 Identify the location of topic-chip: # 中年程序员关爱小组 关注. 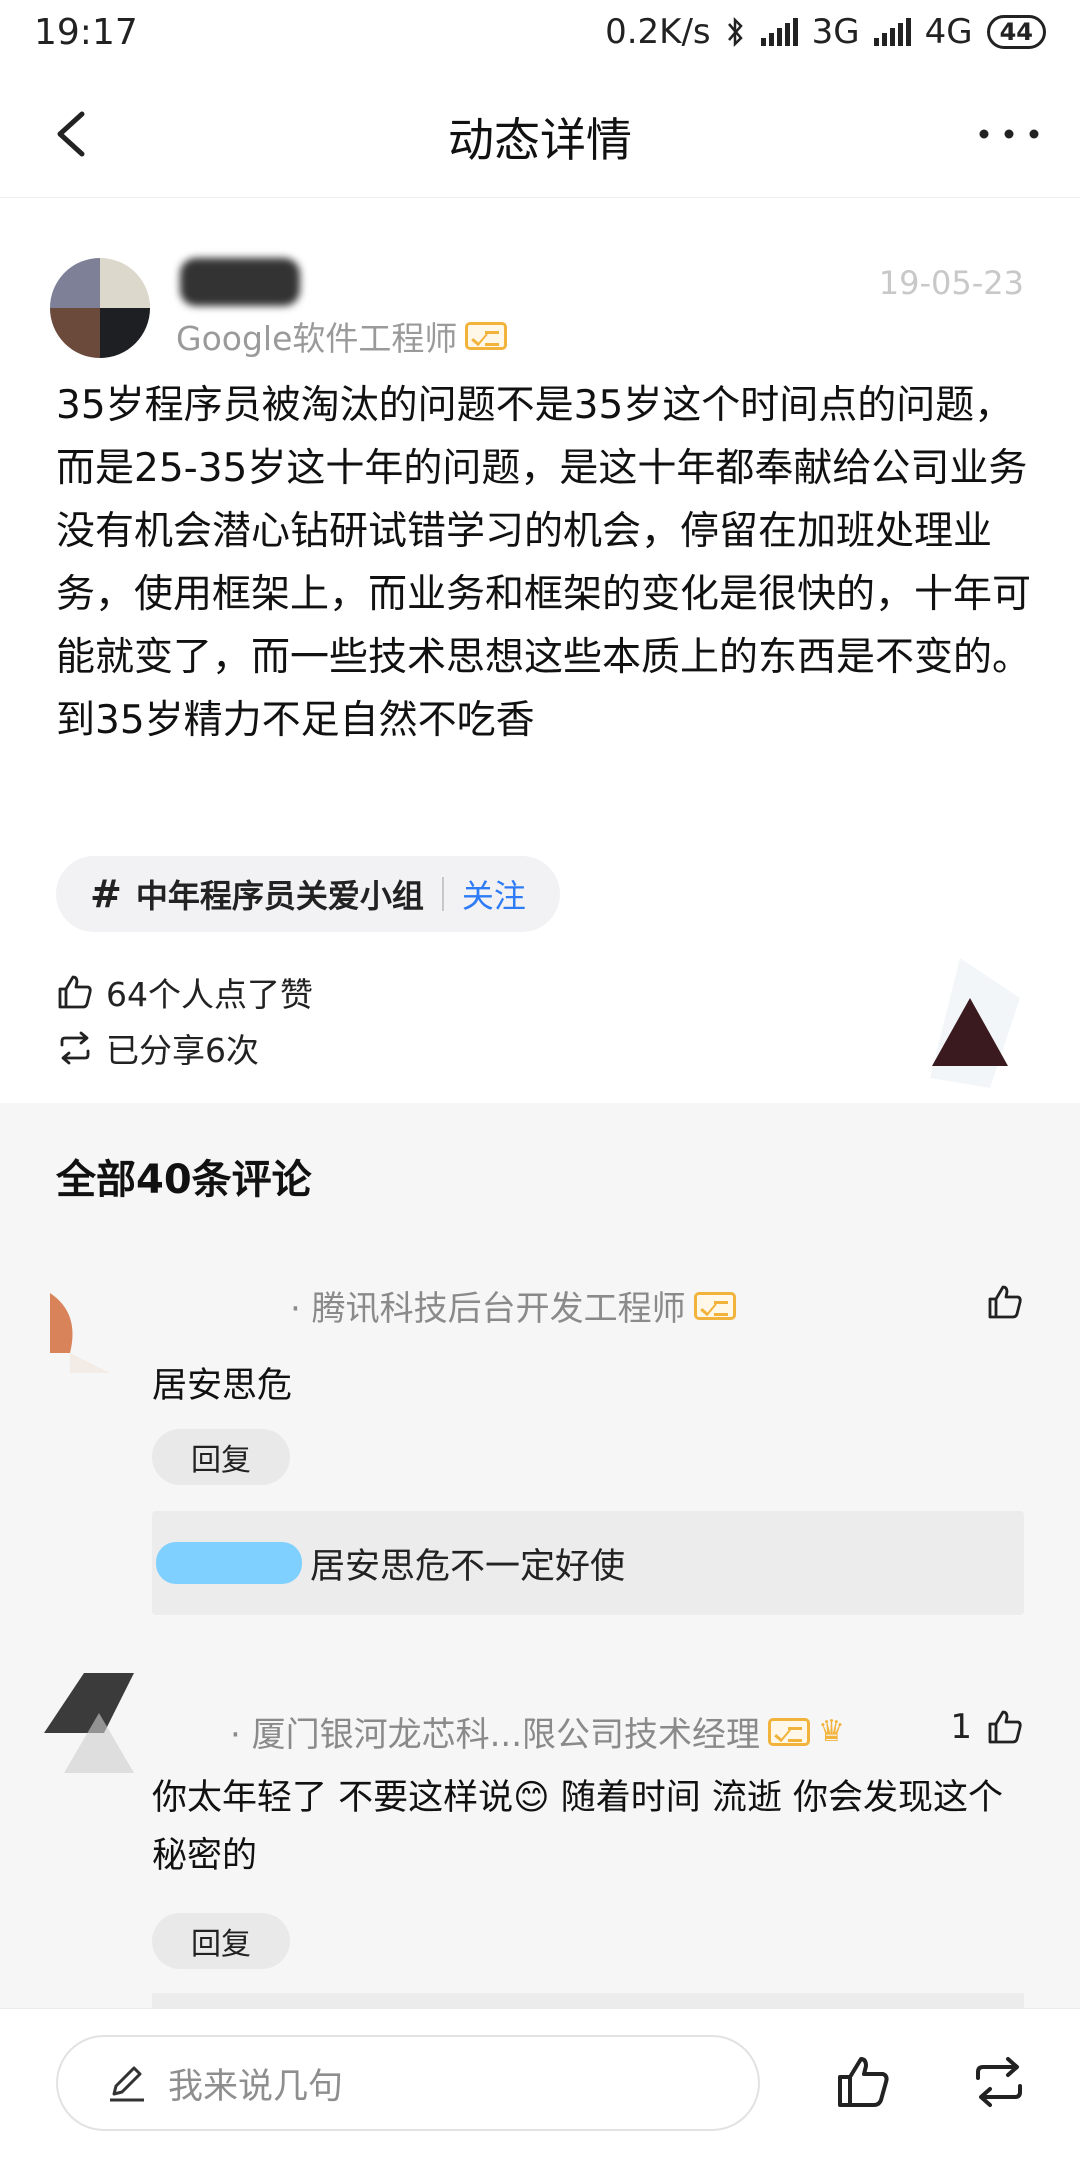
(308, 894).